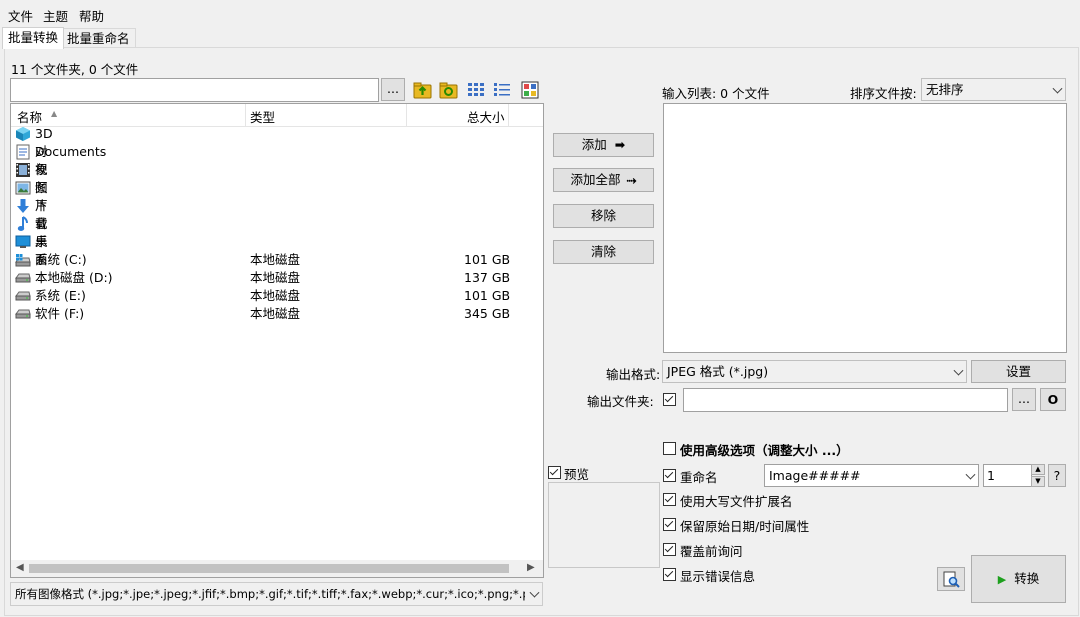 This screenshot has width=1080, height=617. What do you see at coordinates (23, 241) in the screenshot?
I see `desktop-icon` at bounding box center [23, 241].